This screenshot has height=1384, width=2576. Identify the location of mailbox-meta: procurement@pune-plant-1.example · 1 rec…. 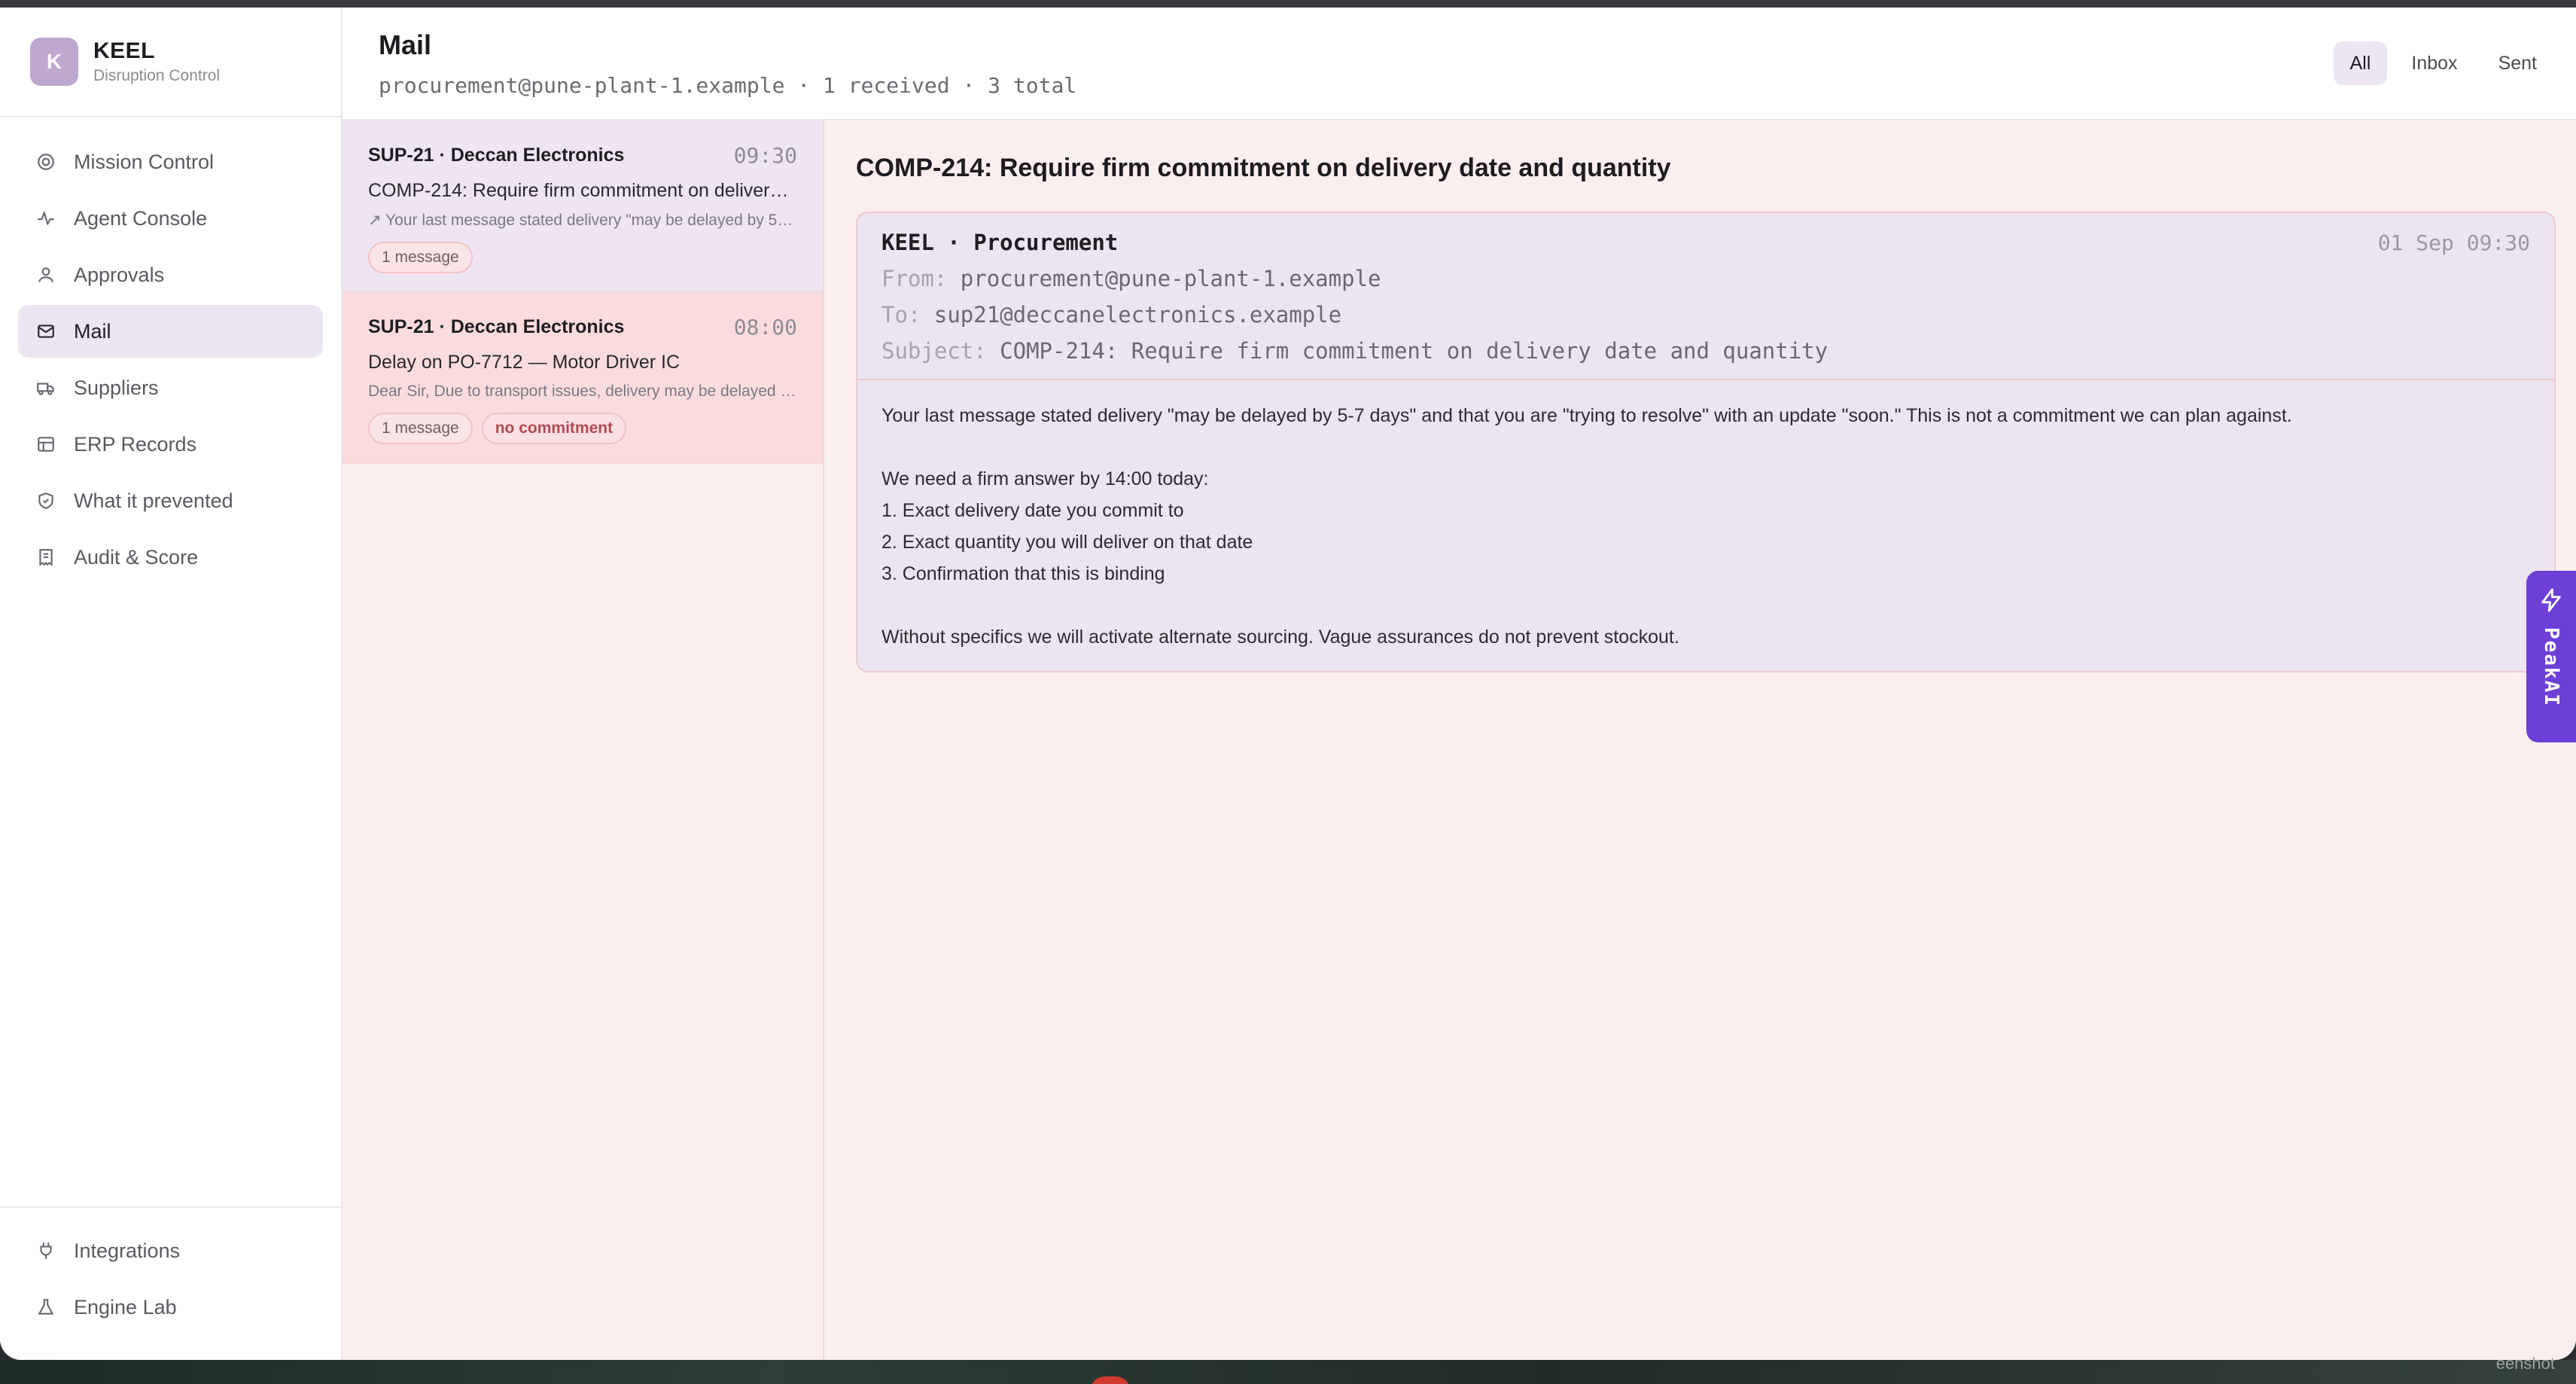
(728, 85).